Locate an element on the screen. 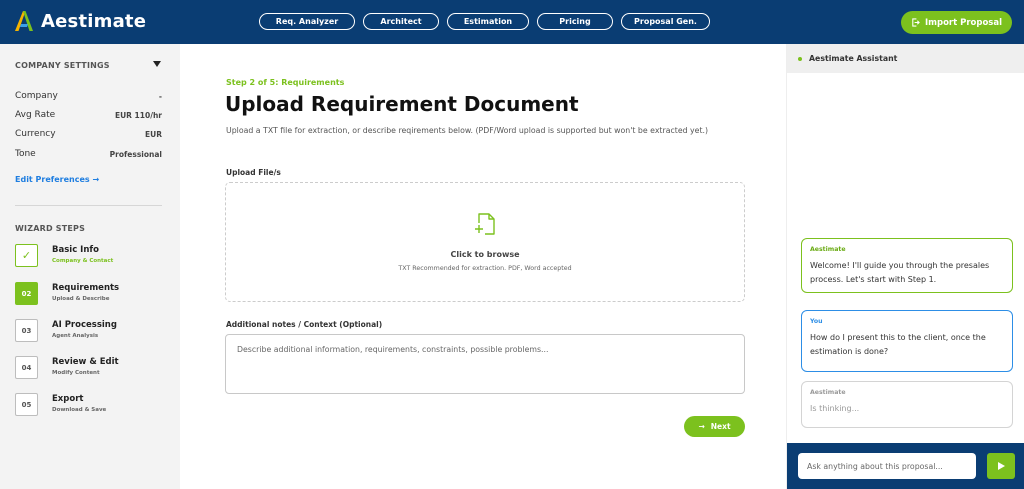  step-requirements: 02 Requirements Upload & Describe is located at coordinates (95, 295).